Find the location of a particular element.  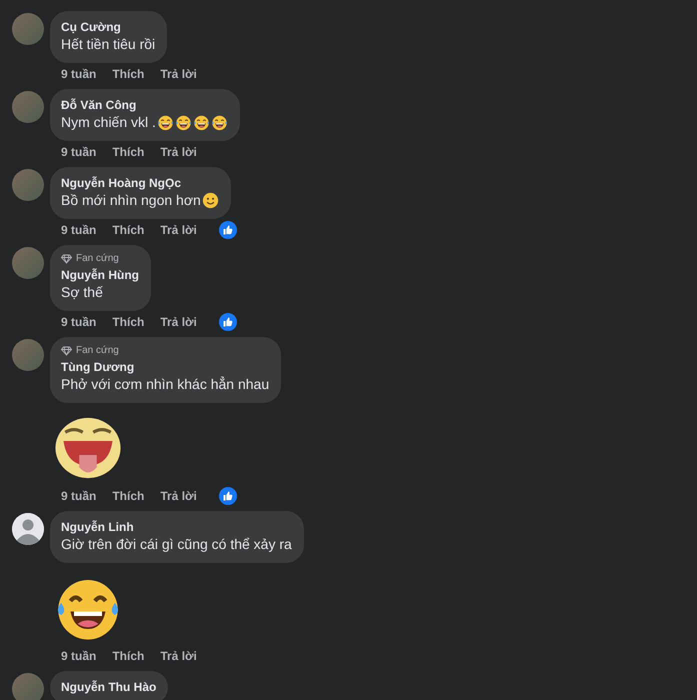

comment-text: Bồ mới nhìn ngon hơn is located at coordinates (131, 200).